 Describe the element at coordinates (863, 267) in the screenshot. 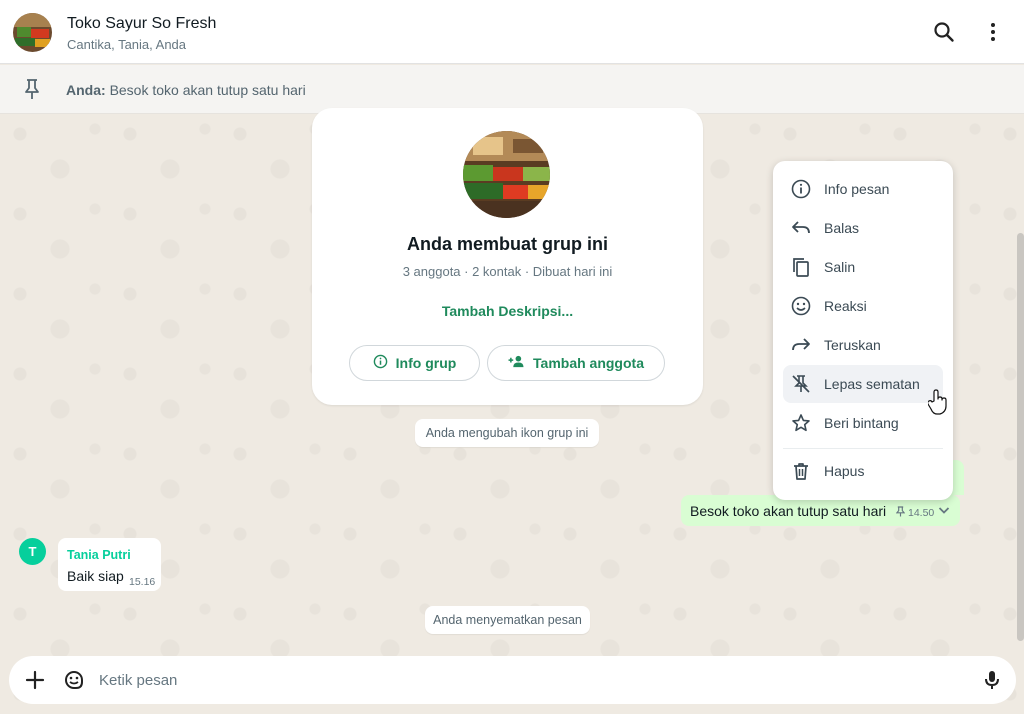

I see `menu-item-copy: Salin` at that location.